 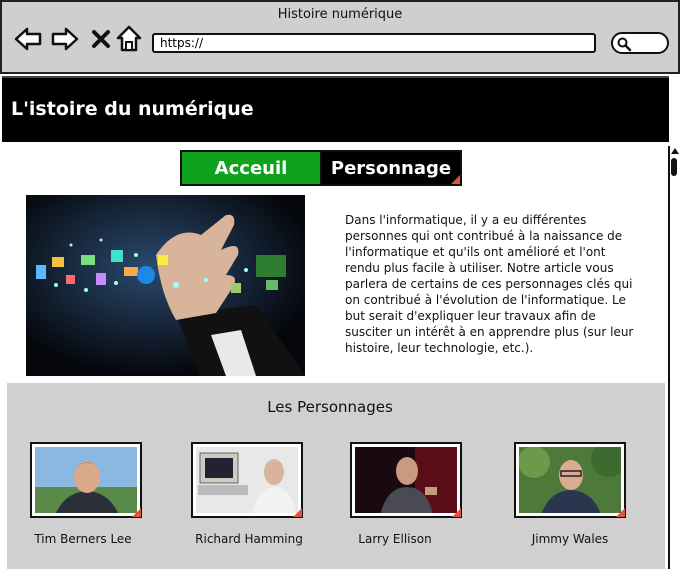 I want to click on tab-accueil: Acceuil, so click(x=252, y=168).